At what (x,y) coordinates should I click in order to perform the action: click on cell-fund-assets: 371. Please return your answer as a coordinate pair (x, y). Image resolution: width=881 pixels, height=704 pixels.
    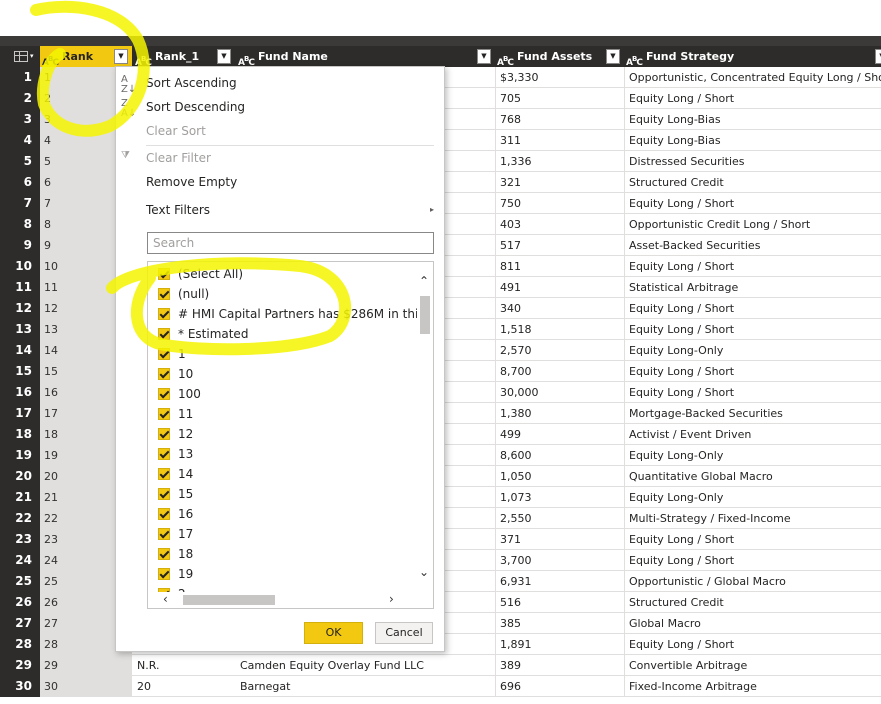
    Looking at the image, I should click on (559, 539).